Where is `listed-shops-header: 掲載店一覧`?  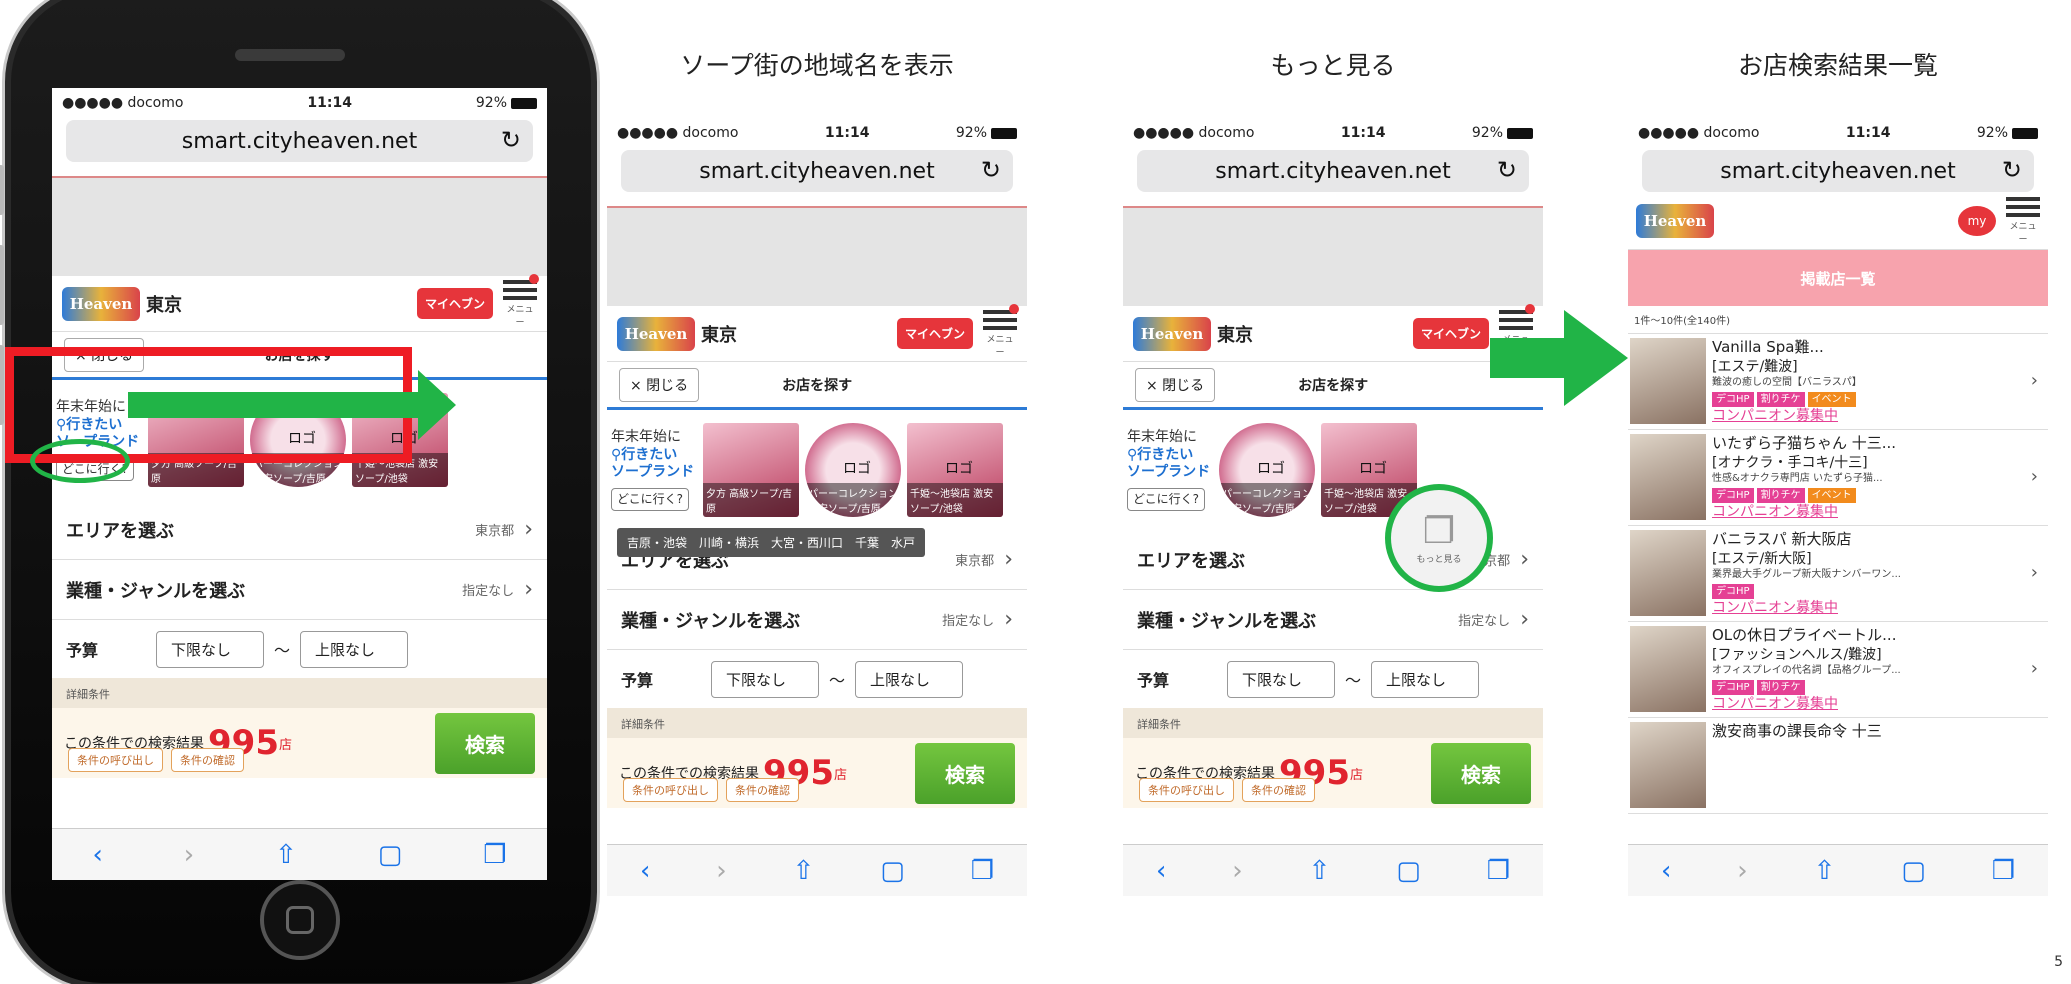 listed-shops-header: 掲載店一覧 is located at coordinates (1838, 278).